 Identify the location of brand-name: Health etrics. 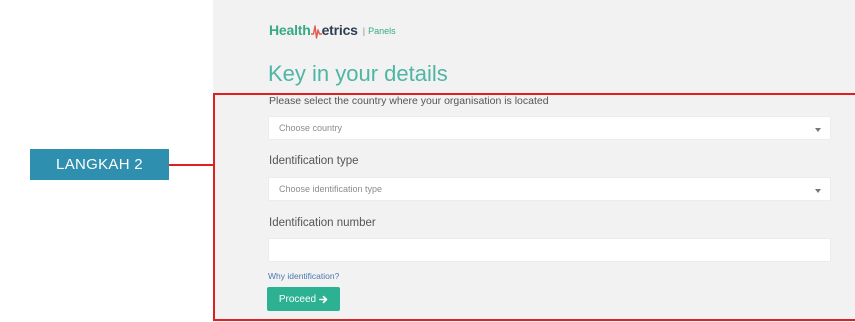
(313, 30).